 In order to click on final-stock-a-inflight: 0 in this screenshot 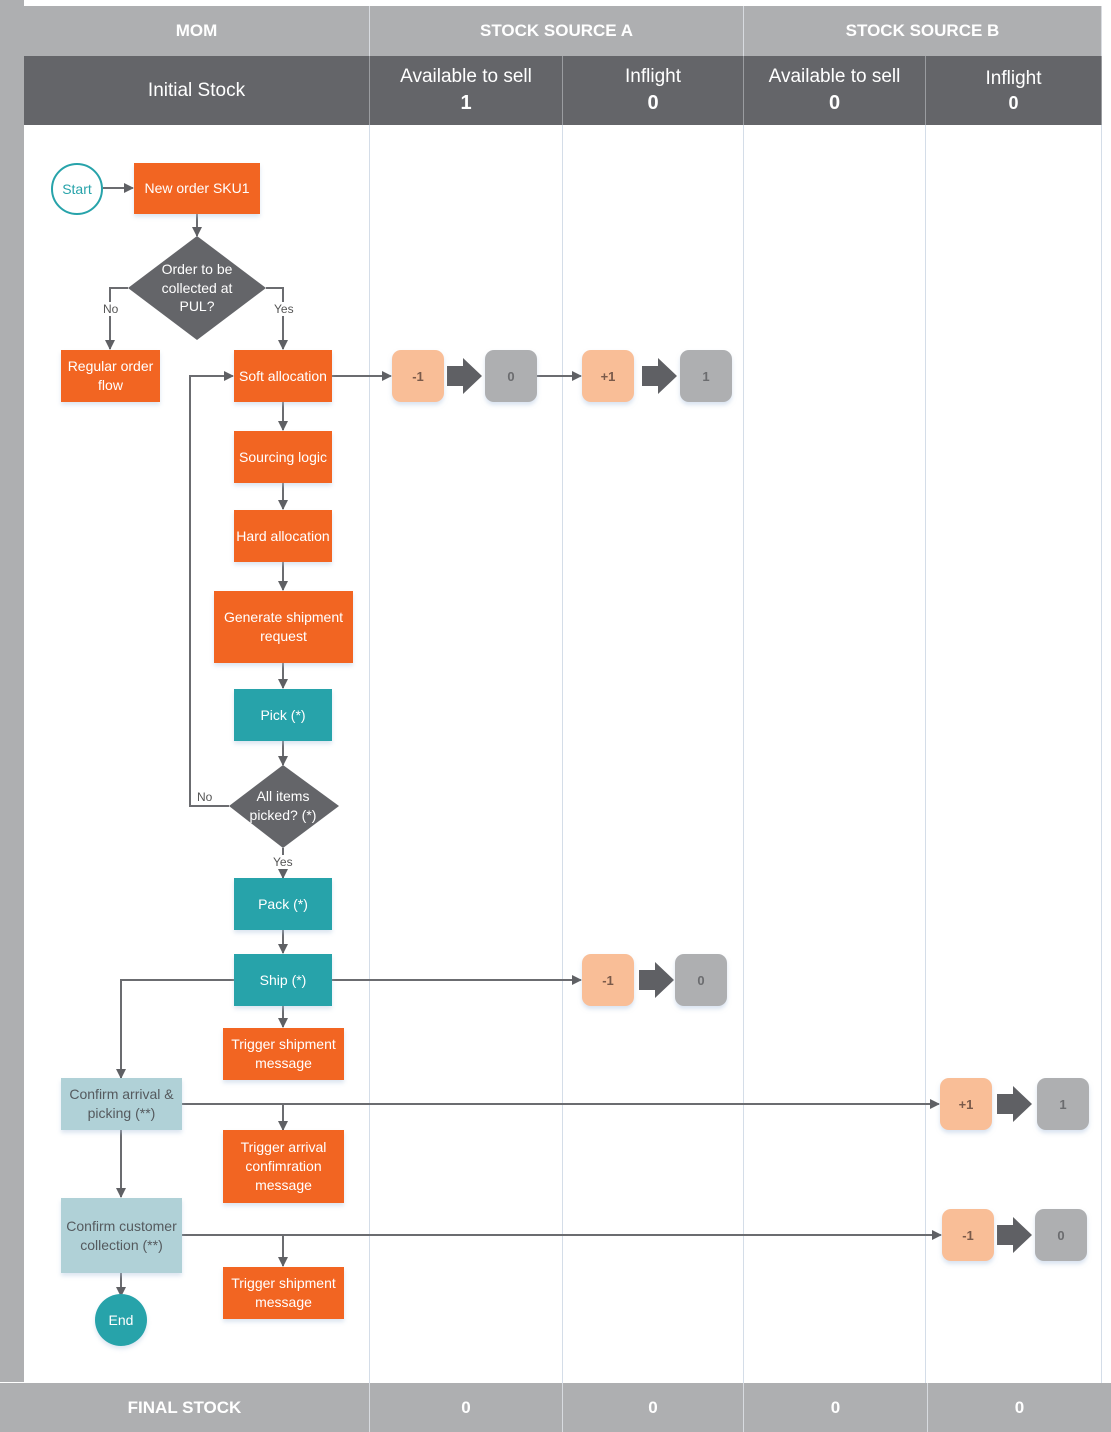, I will do `click(653, 1407)`.